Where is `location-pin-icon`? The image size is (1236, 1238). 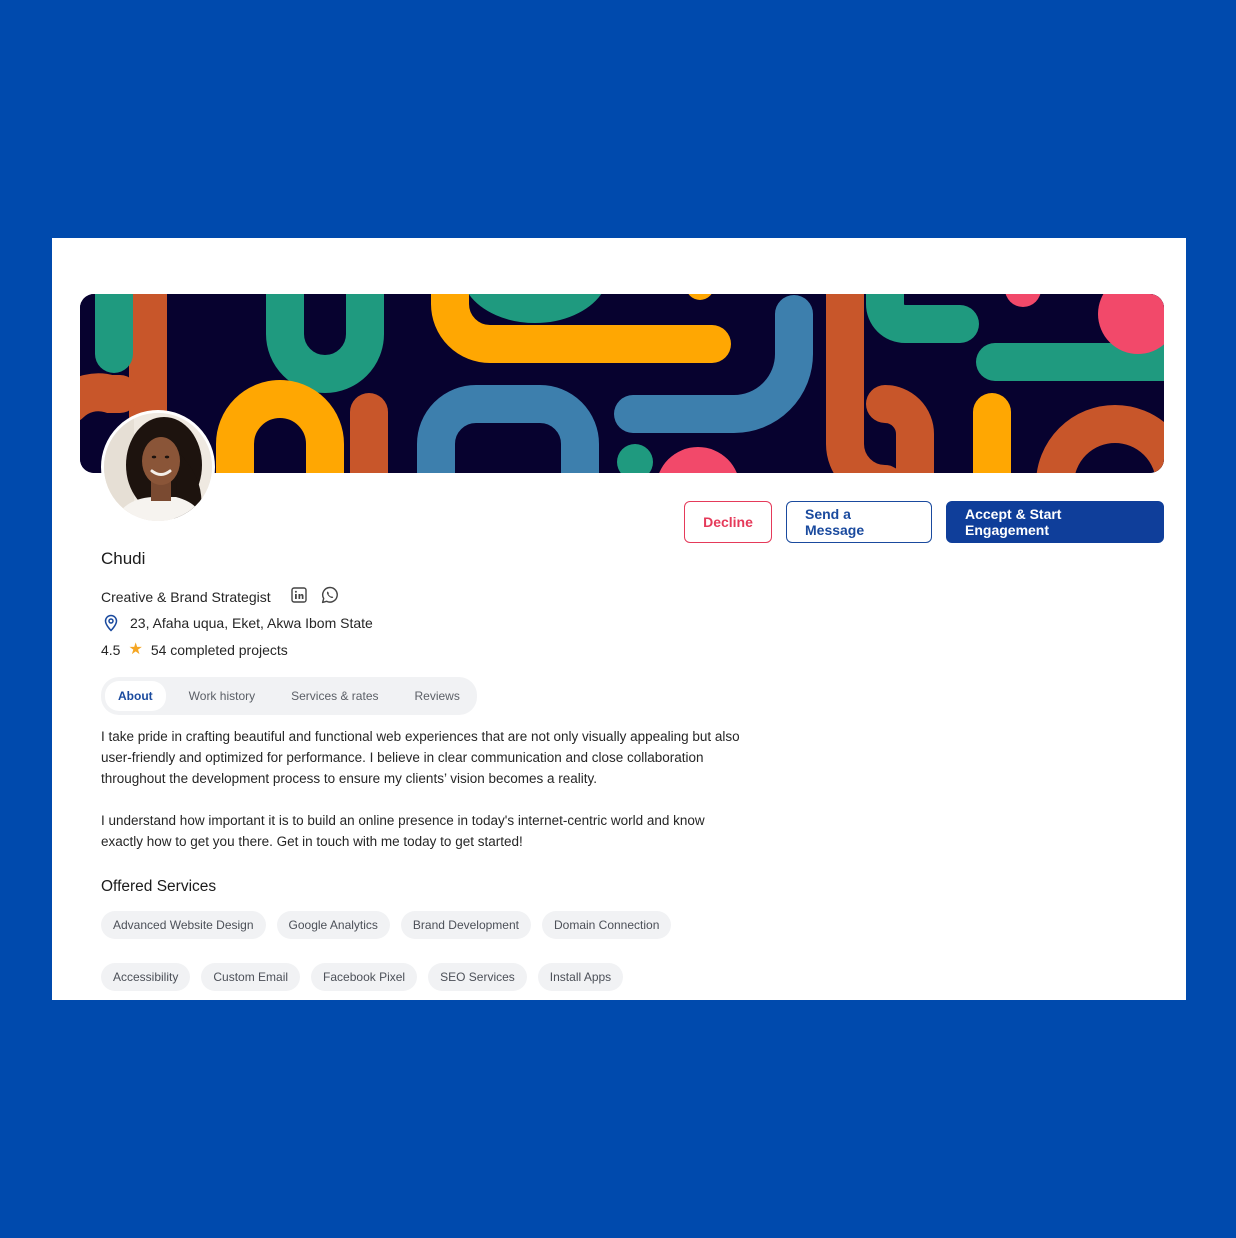
location-pin-icon is located at coordinates (111, 623).